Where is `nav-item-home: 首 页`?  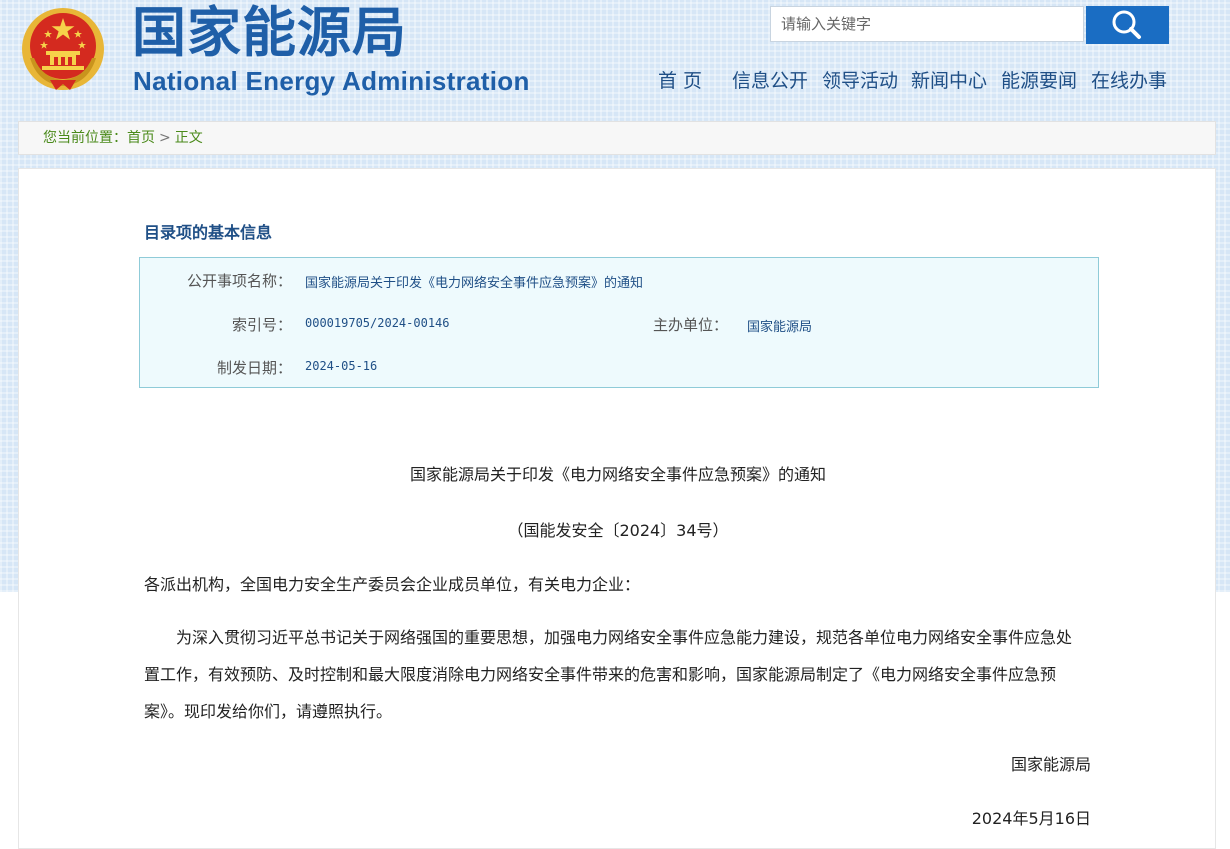
nav-item-home: 首 页 is located at coordinates (680, 81).